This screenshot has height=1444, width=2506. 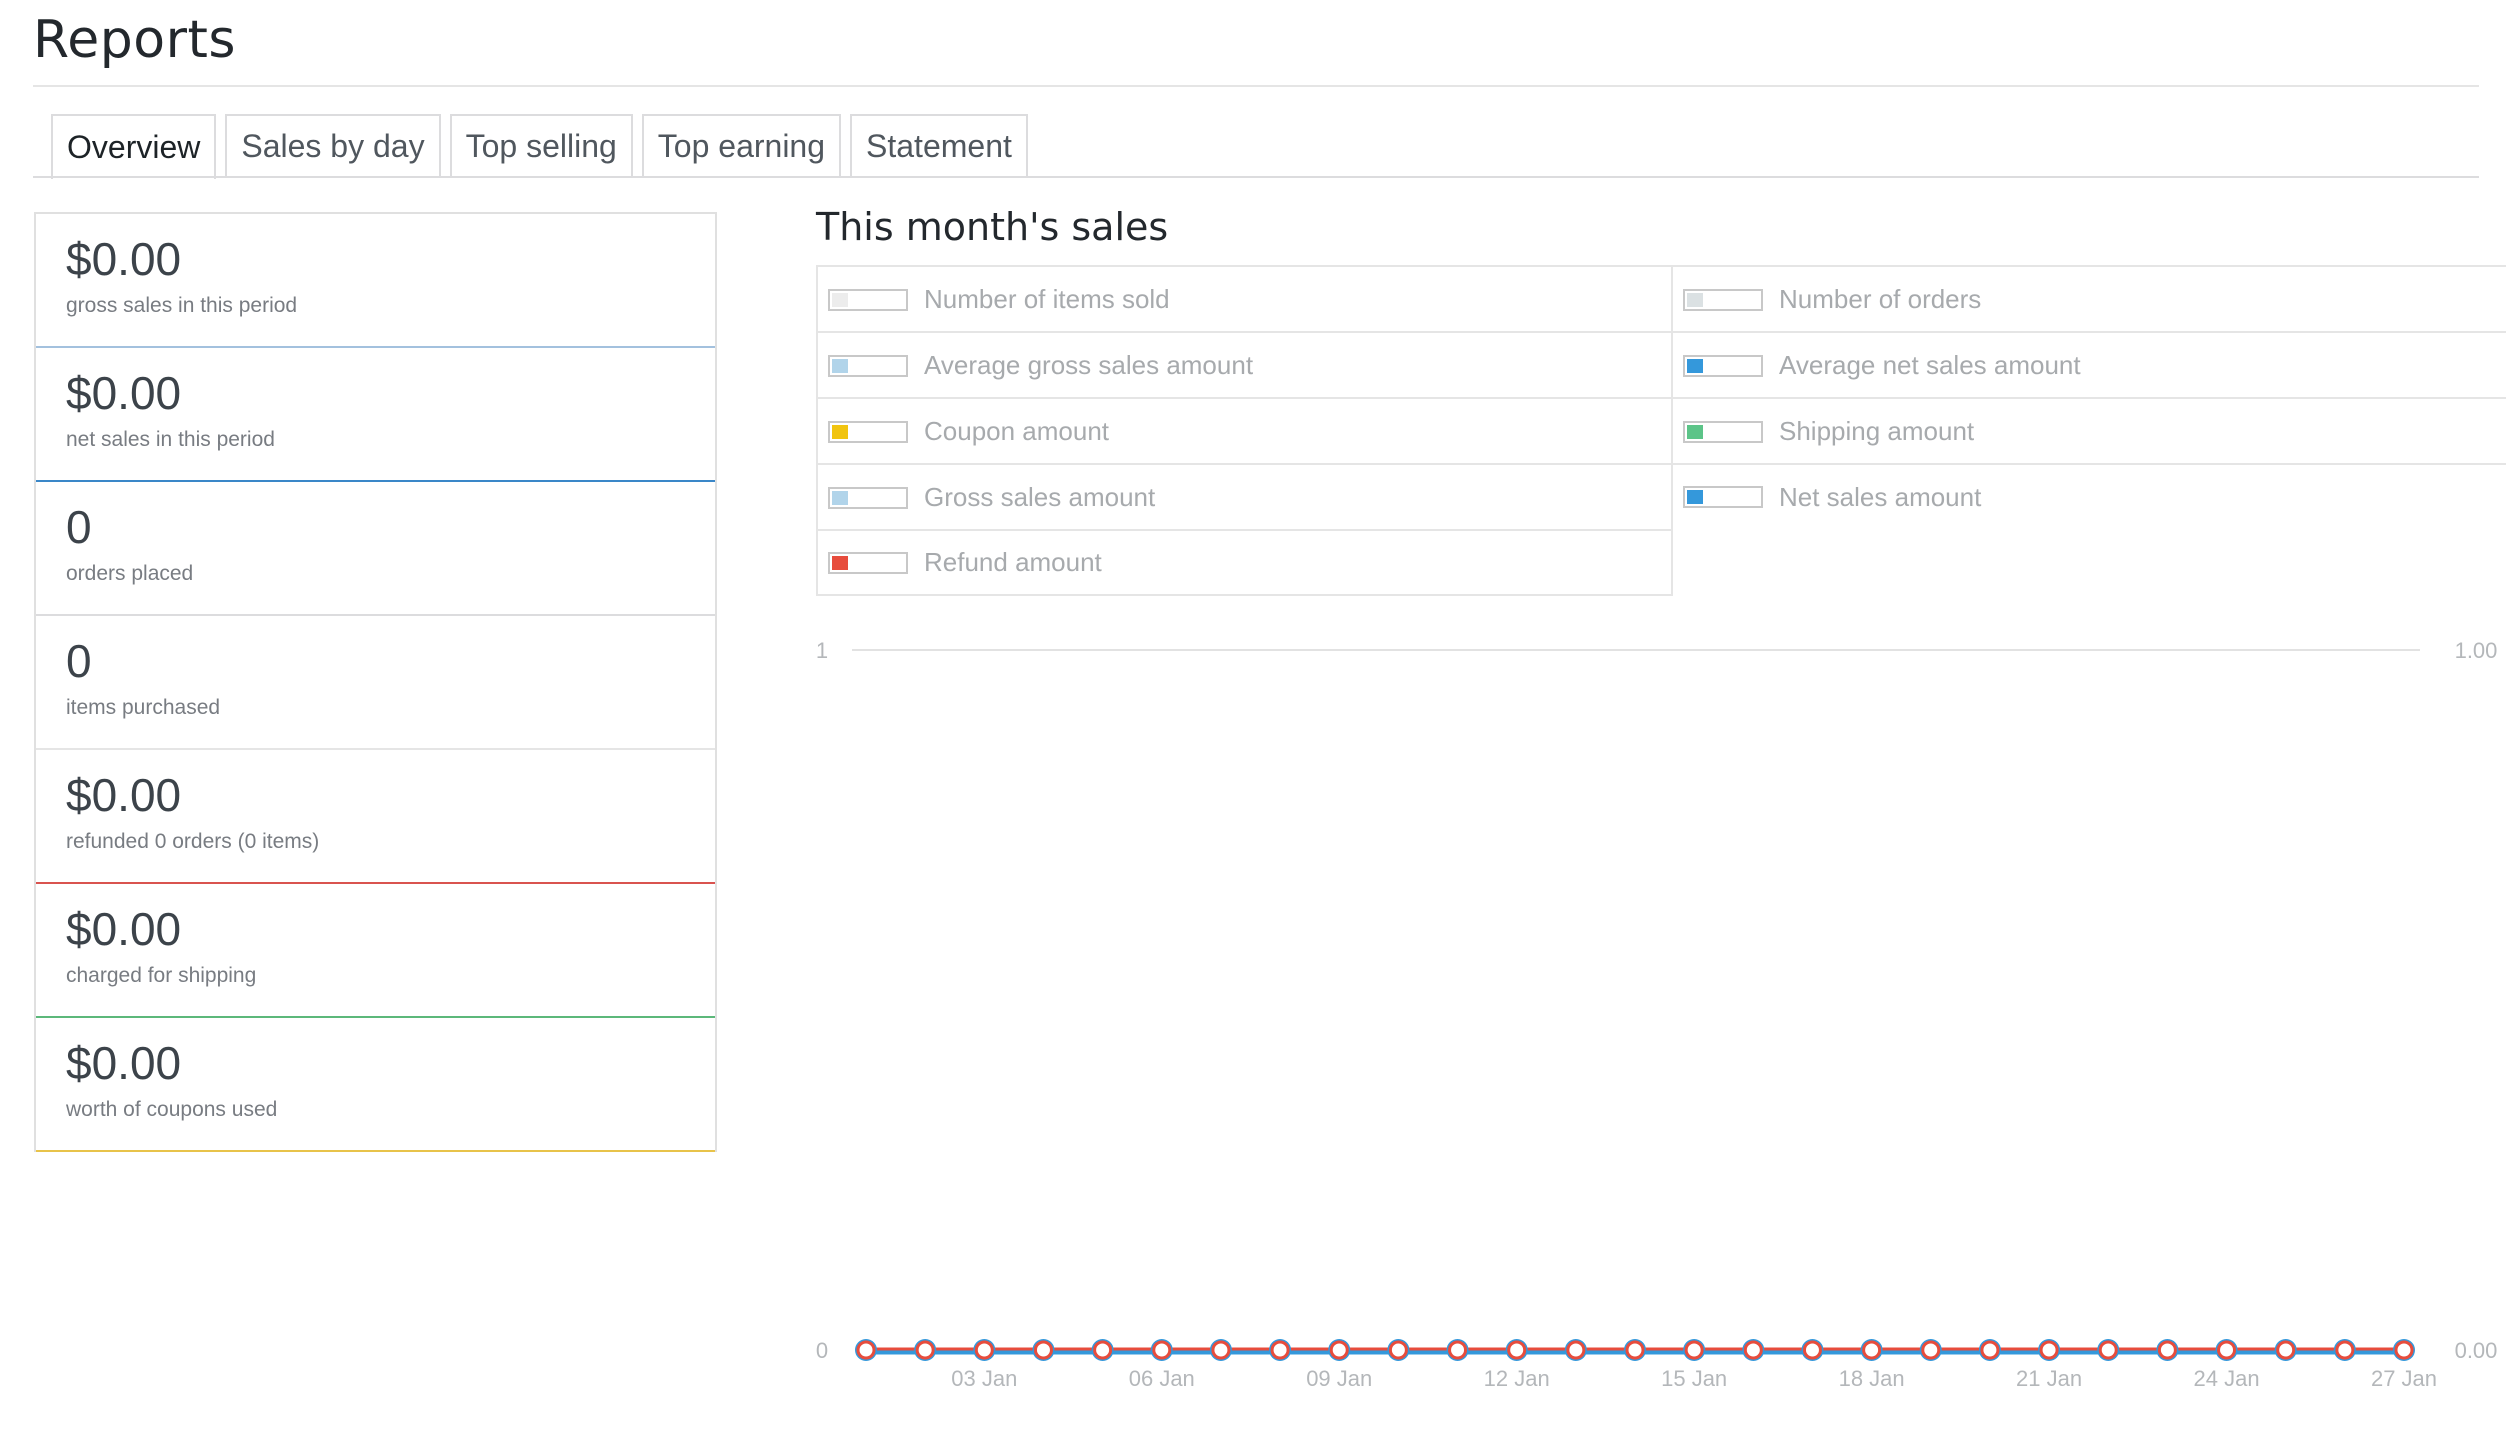 I want to click on tab-sales-by-day: Sales by day, so click(x=333, y=145).